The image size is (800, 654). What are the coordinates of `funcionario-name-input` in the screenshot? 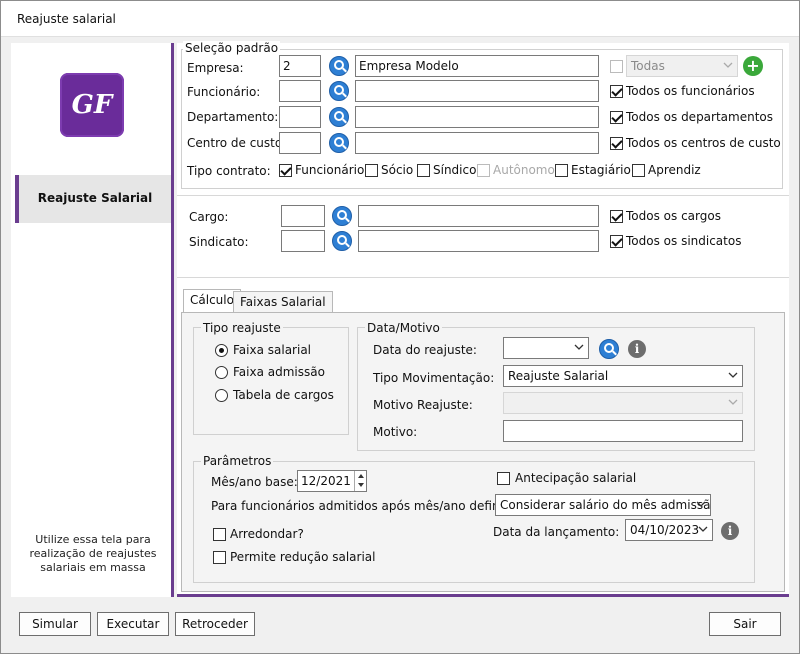 It's located at (477, 91).